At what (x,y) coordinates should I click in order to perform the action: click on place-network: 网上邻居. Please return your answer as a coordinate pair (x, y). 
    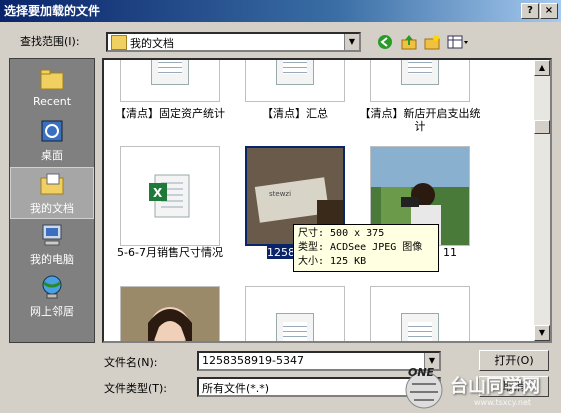
    Looking at the image, I should click on (52, 297).